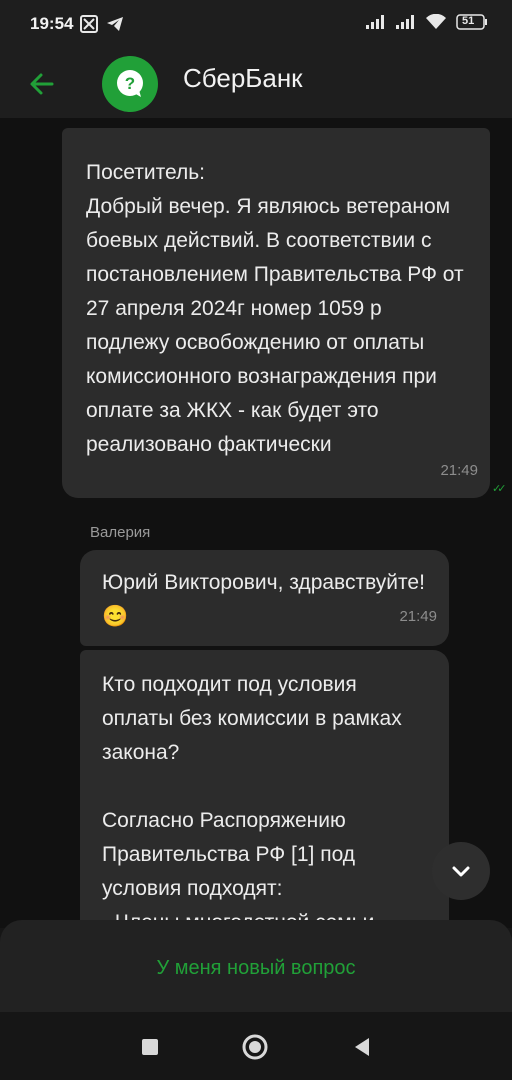  I want to click on chat-header: ? СберБанк, so click(256, 84).